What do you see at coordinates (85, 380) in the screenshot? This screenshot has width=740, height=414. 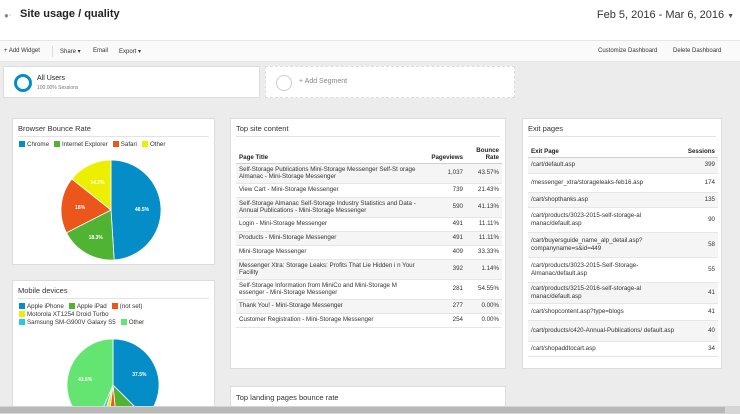 I see `pie-slice-label: 43.5%` at bounding box center [85, 380].